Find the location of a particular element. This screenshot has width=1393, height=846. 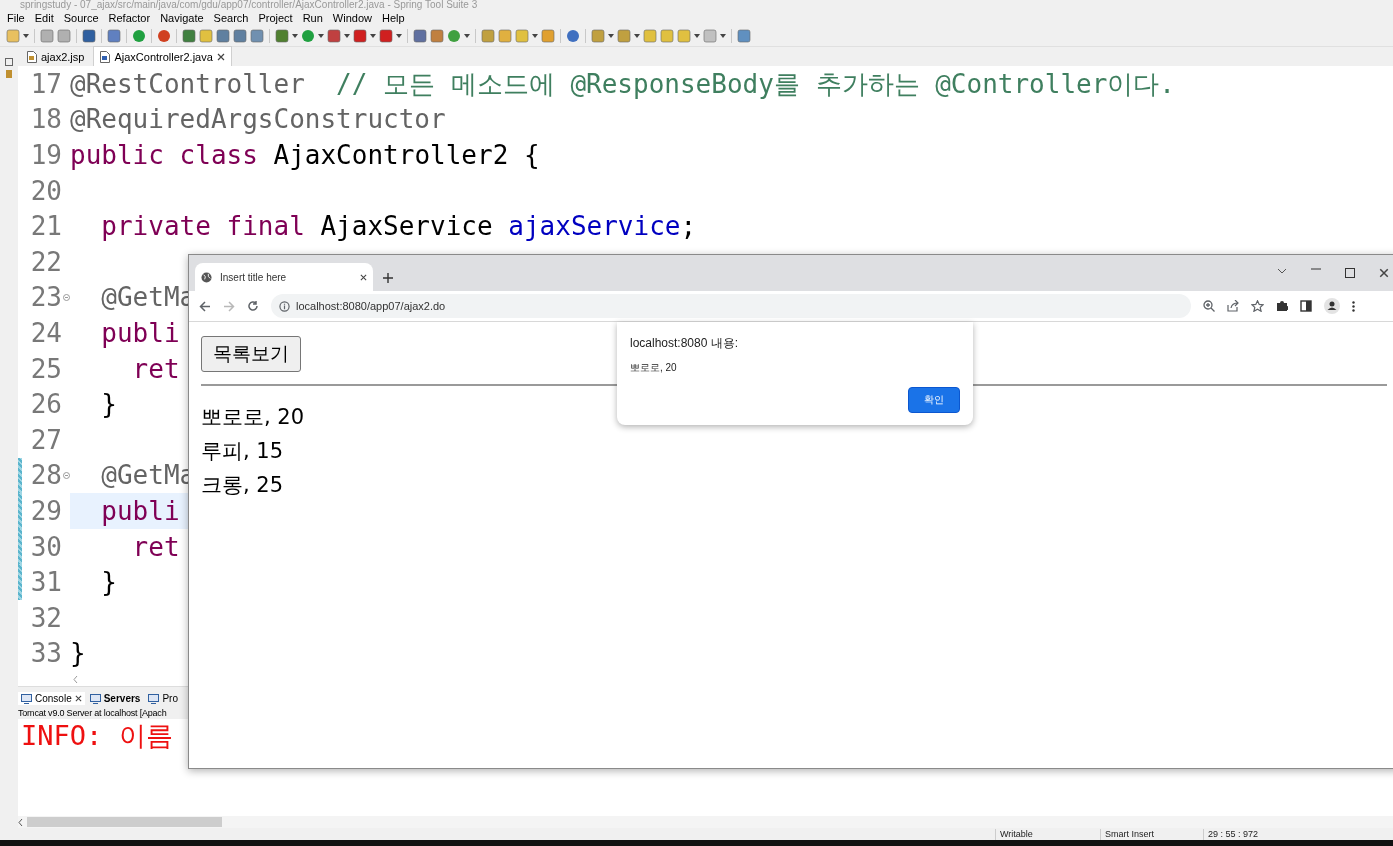

back-arrow-icon is located at coordinates (205, 306).